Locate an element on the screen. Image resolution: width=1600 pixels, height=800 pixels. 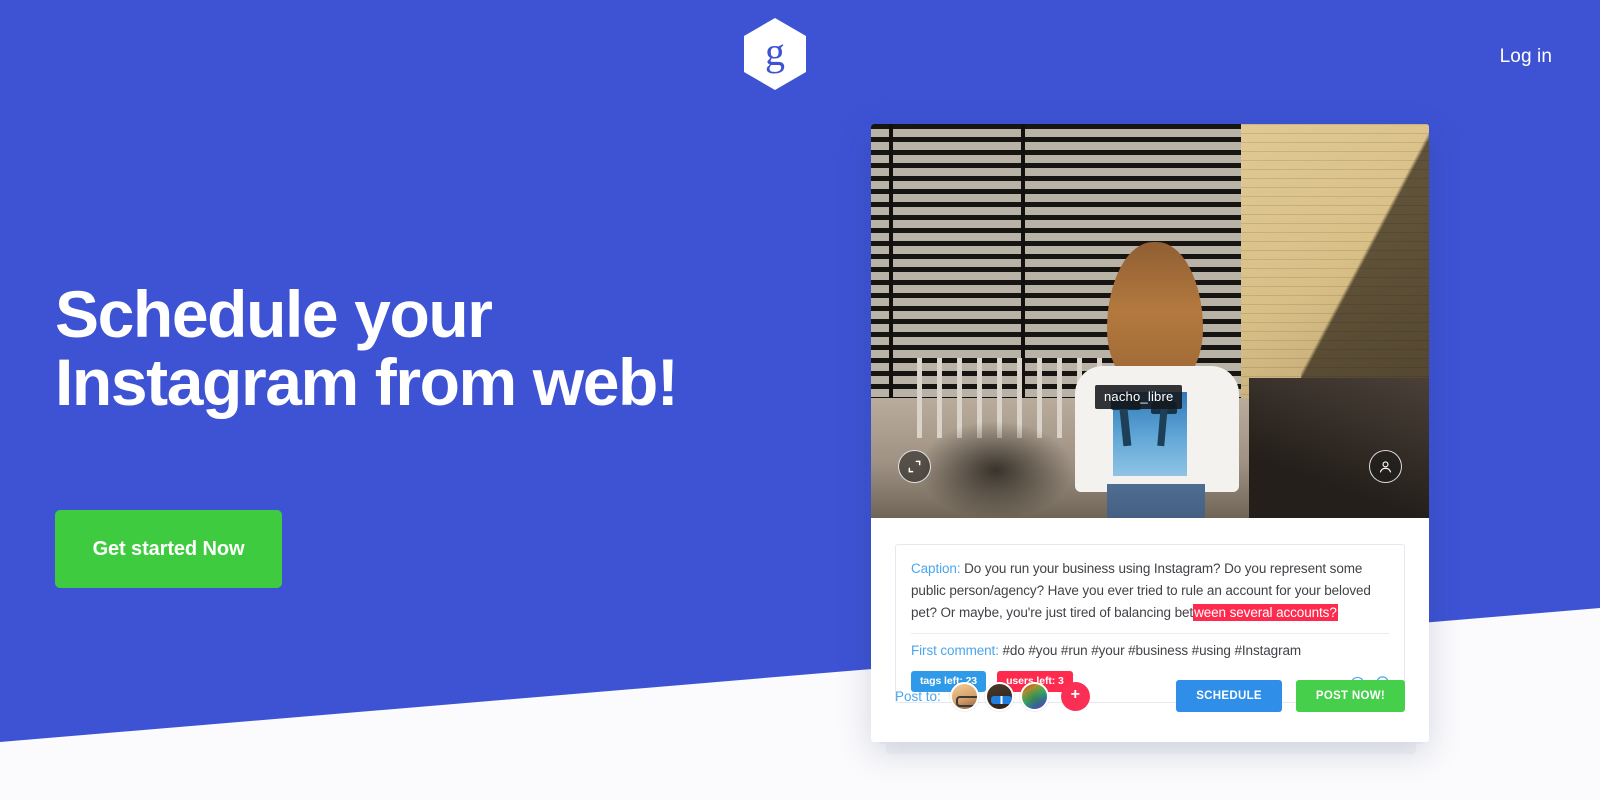
photo-subject is located at coordinates (1157, 380).